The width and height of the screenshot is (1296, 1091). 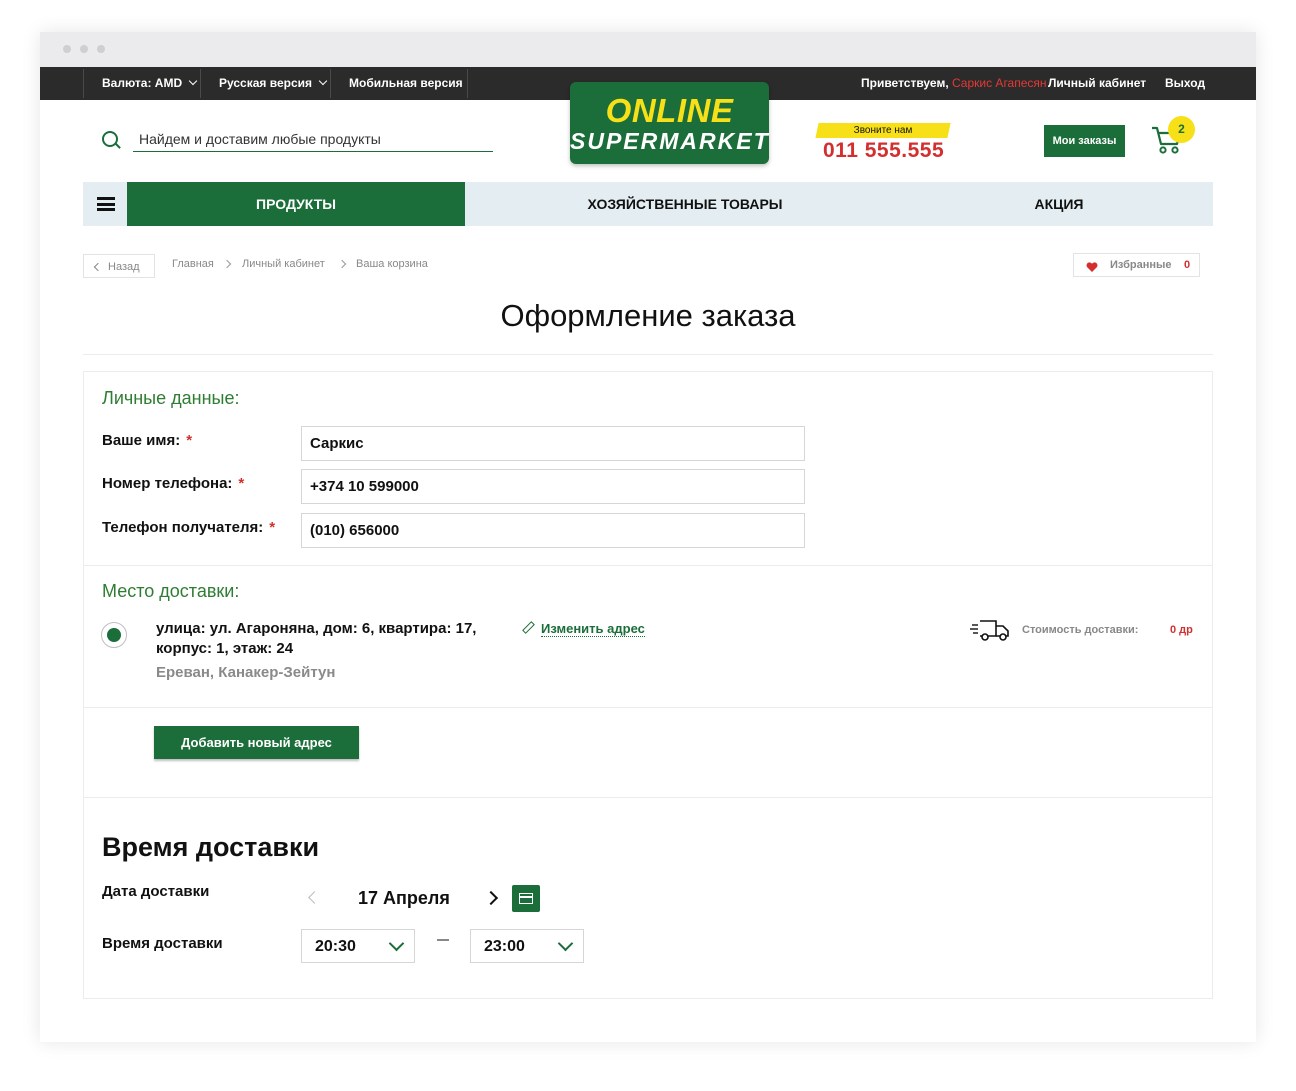 I want to click on address-line-2: корпус: 1, этаж: 24, so click(x=225, y=648).